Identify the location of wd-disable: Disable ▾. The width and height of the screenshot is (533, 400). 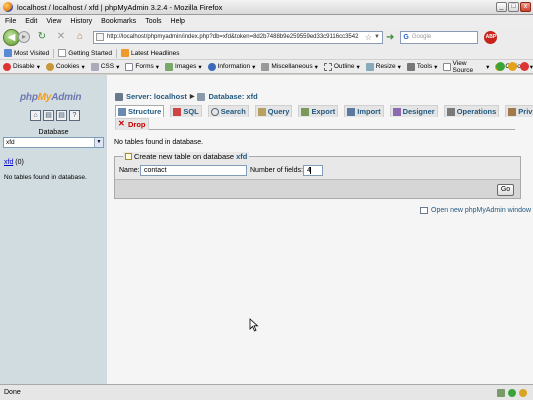
(21, 66).